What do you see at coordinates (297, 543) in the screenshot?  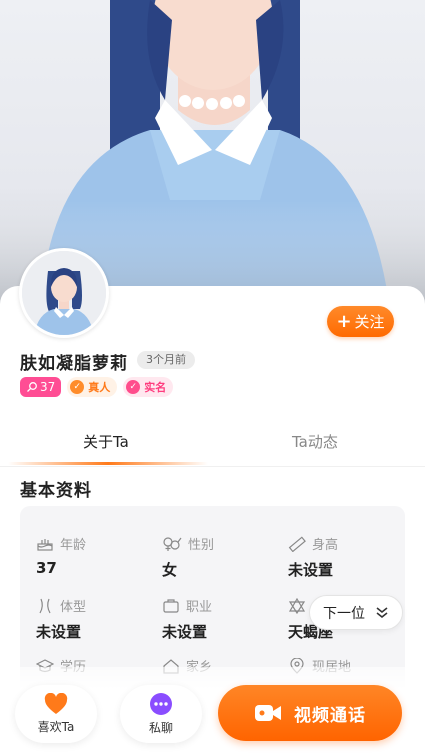 I see `ruler-icon` at bounding box center [297, 543].